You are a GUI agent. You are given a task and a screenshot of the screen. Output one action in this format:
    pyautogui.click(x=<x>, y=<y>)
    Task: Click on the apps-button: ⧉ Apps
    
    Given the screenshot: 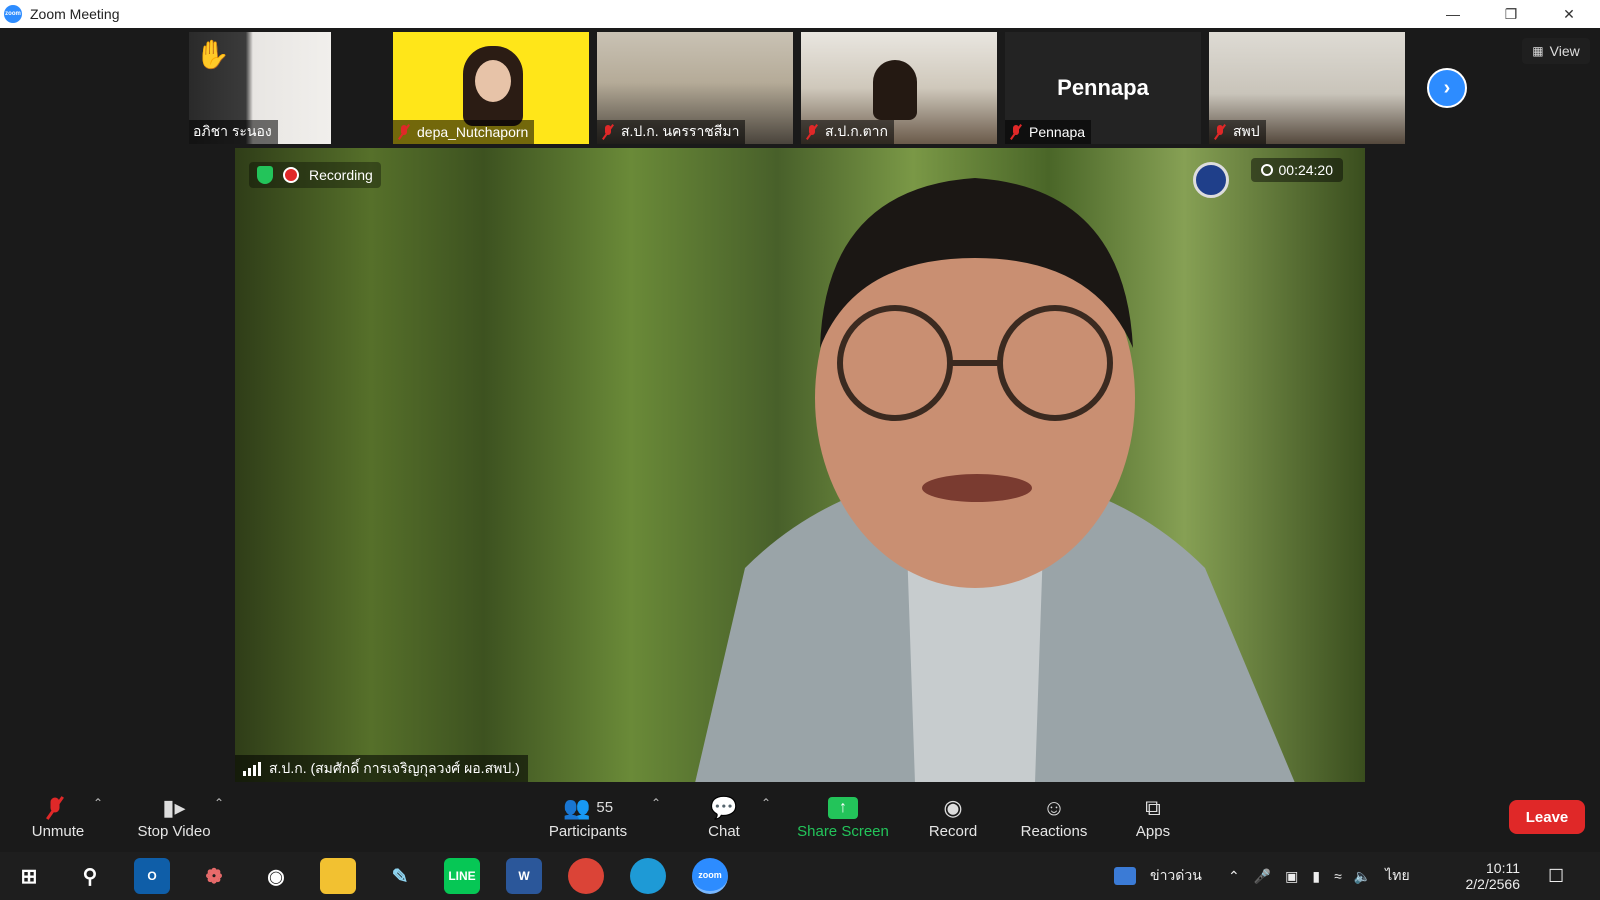 What is the action you would take?
    pyautogui.click(x=1153, y=816)
    